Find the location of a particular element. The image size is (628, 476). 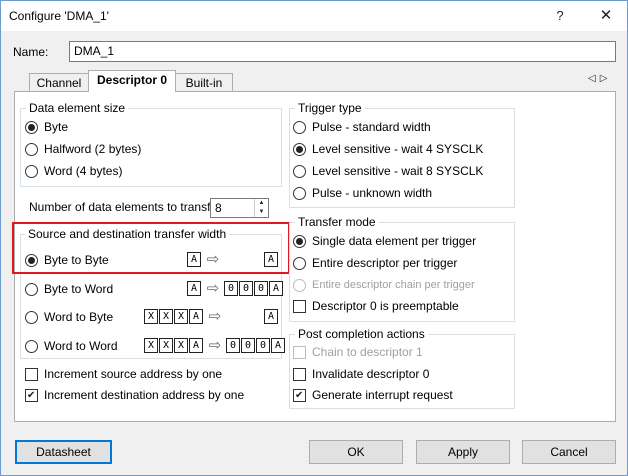

radio-word-to-byte: Word to Byte is located at coordinates (69, 317).